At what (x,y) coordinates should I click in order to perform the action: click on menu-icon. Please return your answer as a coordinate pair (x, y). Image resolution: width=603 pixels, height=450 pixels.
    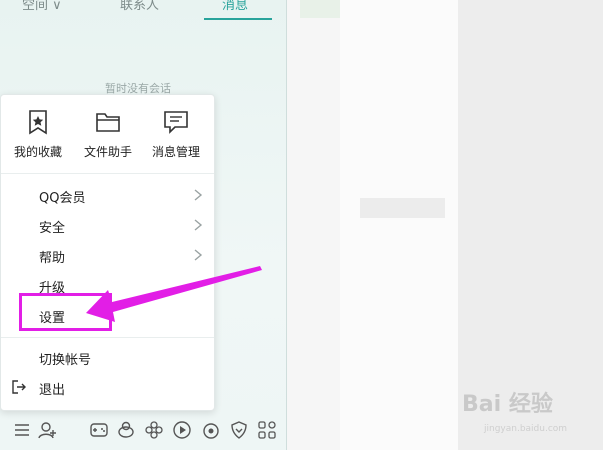
    Looking at the image, I should click on (22, 430).